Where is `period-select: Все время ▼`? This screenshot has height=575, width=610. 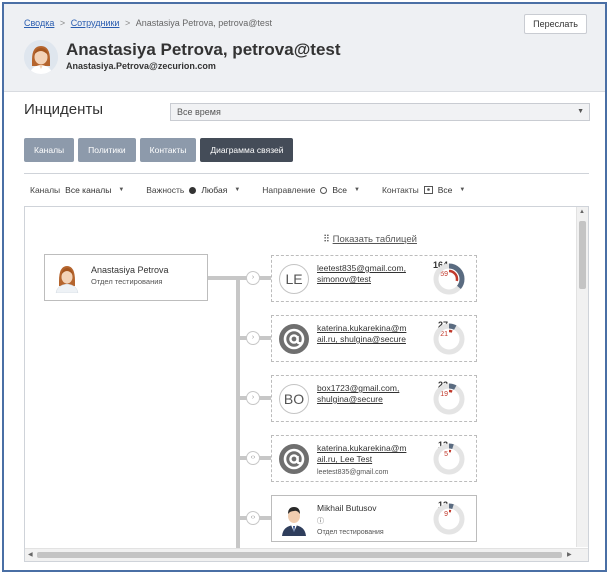
period-select: Все время ▼ is located at coordinates (380, 112).